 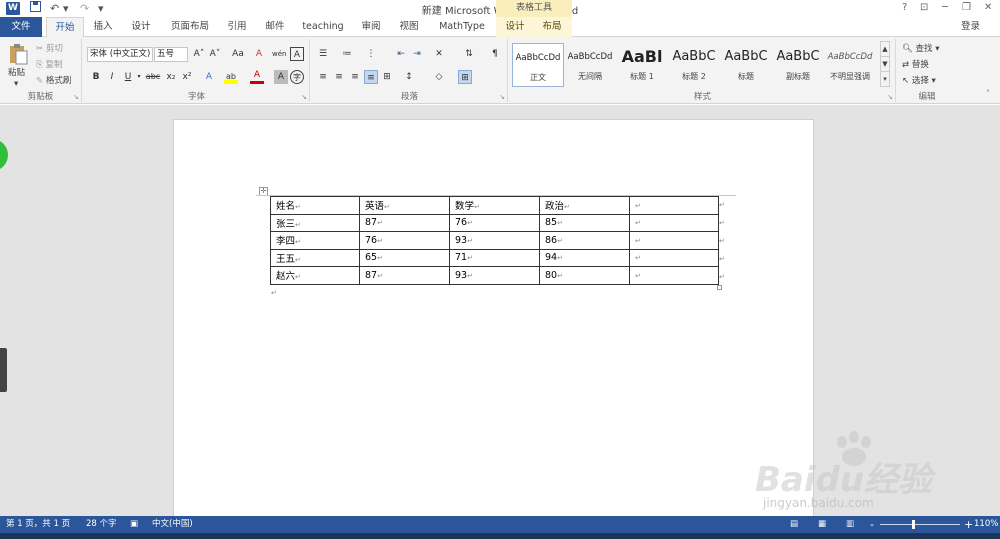 I want to click on line-spacing-icon: ↕, so click(x=409, y=77).